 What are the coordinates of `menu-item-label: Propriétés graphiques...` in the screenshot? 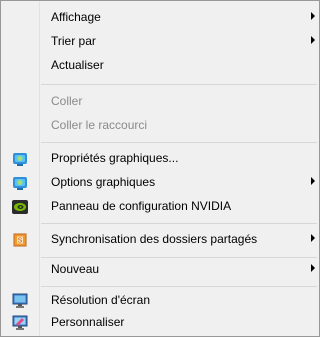 It's located at (115, 158).